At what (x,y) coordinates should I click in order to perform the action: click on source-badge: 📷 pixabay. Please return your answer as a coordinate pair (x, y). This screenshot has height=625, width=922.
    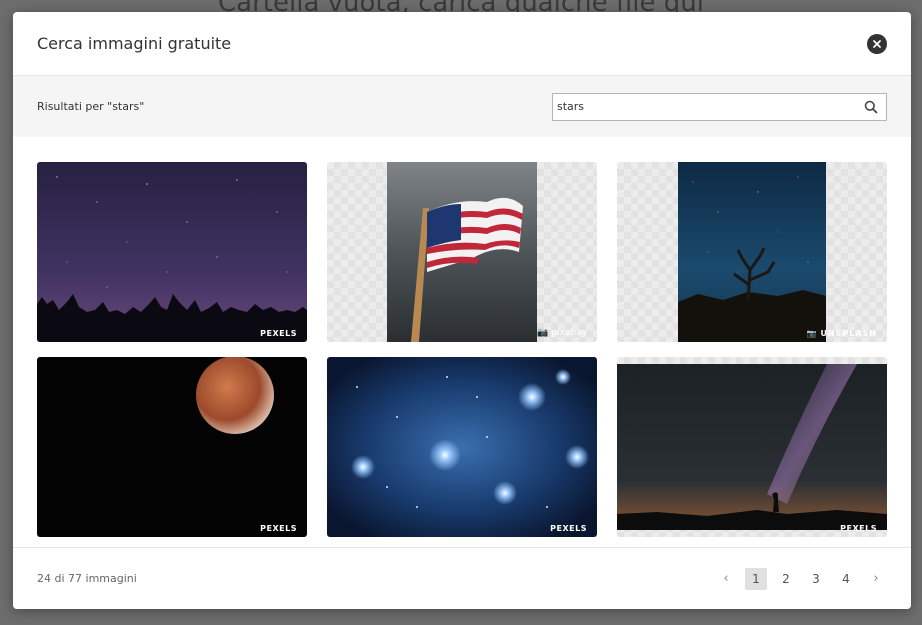
    Looking at the image, I should click on (562, 333).